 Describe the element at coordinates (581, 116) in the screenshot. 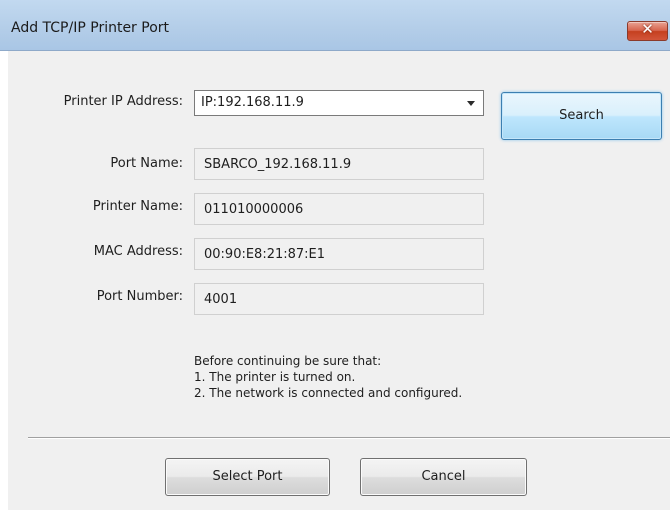

I see `search-button: Search` at that location.